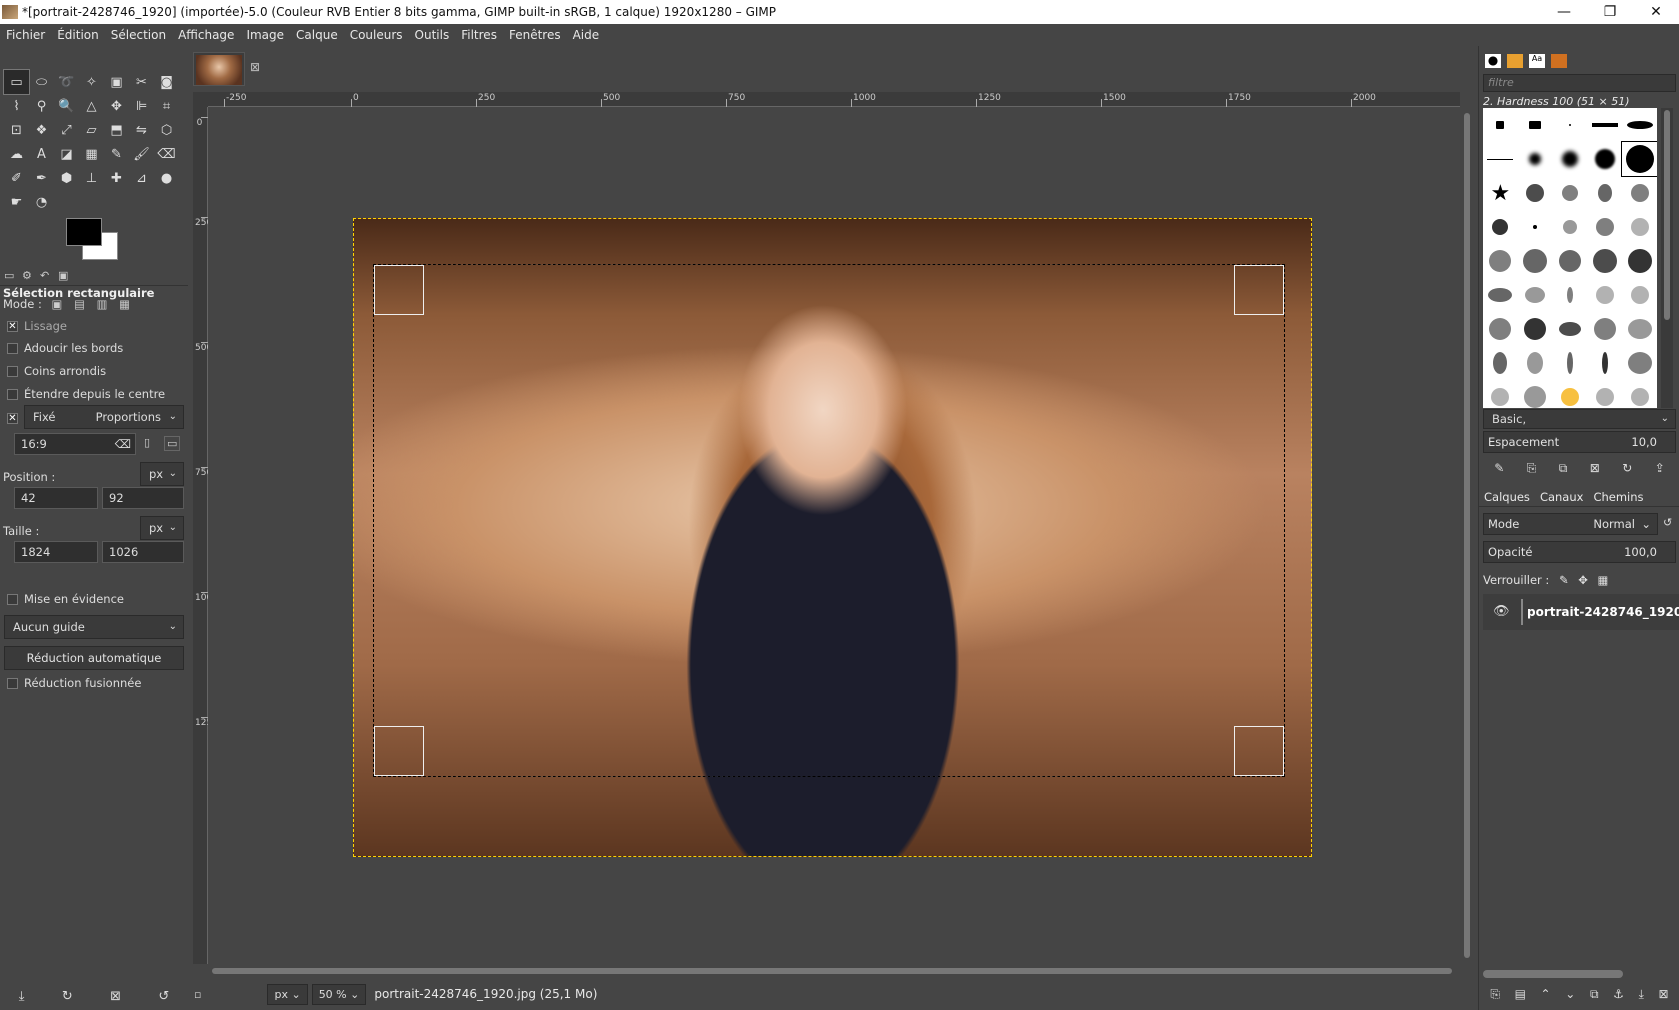 This screenshot has height=1010, width=1679. Describe the element at coordinates (1583, 580) in the screenshot. I see `lock-position-icon: ✥` at that location.